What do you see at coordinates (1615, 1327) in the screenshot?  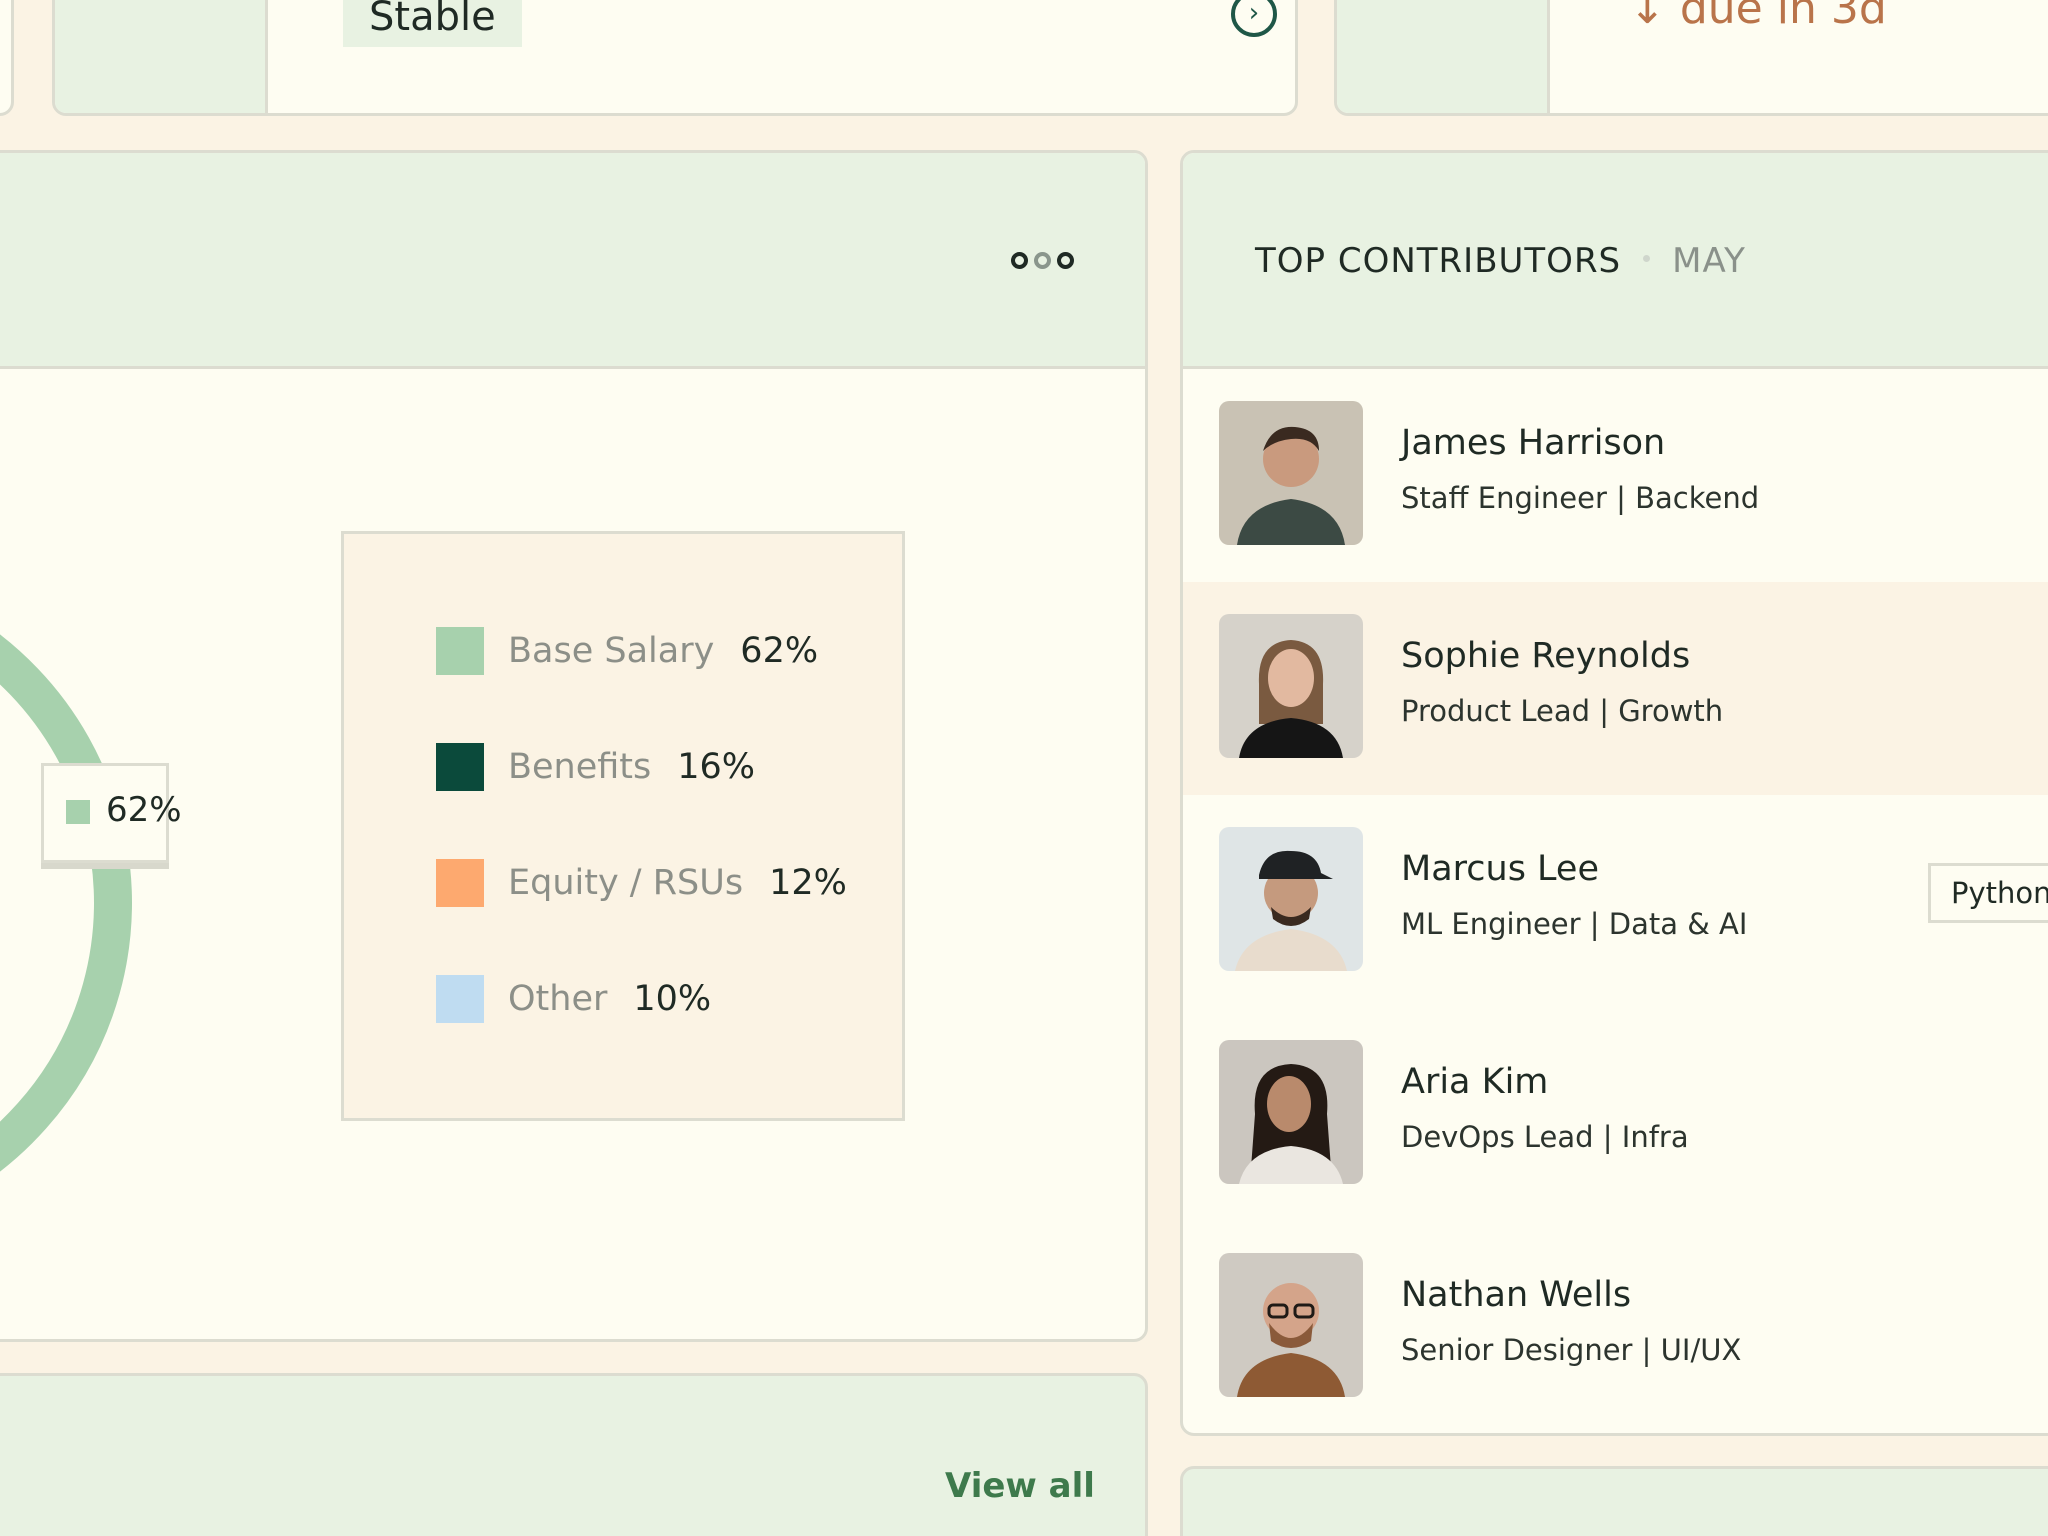 I see `contributor-row: Nathan Wells Senior Designer | UI/UX` at bounding box center [1615, 1327].